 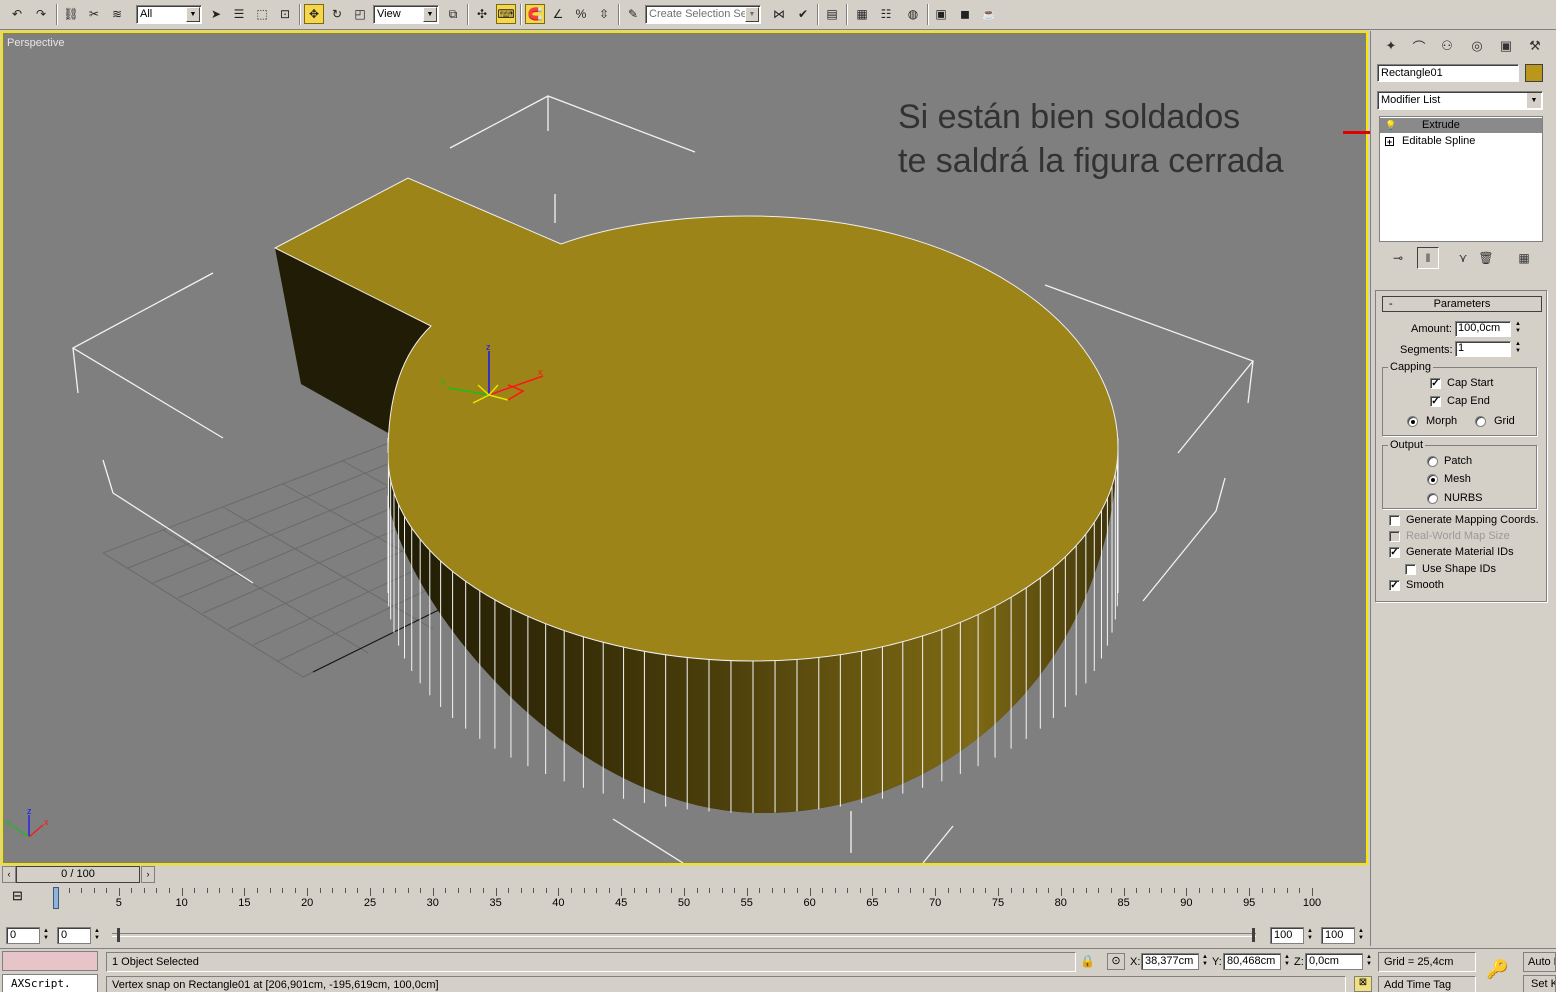 What do you see at coordinates (558, 14) in the screenshot?
I see `angle-snap-icon: ∠` at bounding box center [558, 14].